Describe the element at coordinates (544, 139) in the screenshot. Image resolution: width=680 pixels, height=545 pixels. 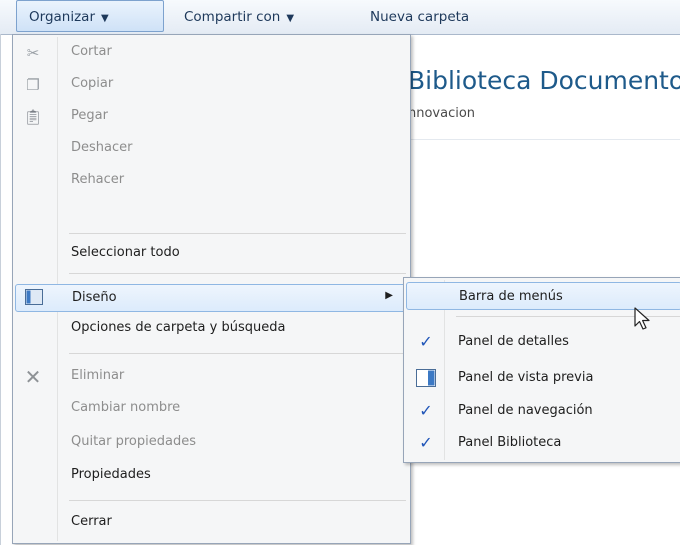
I see `header-divider` at that location.